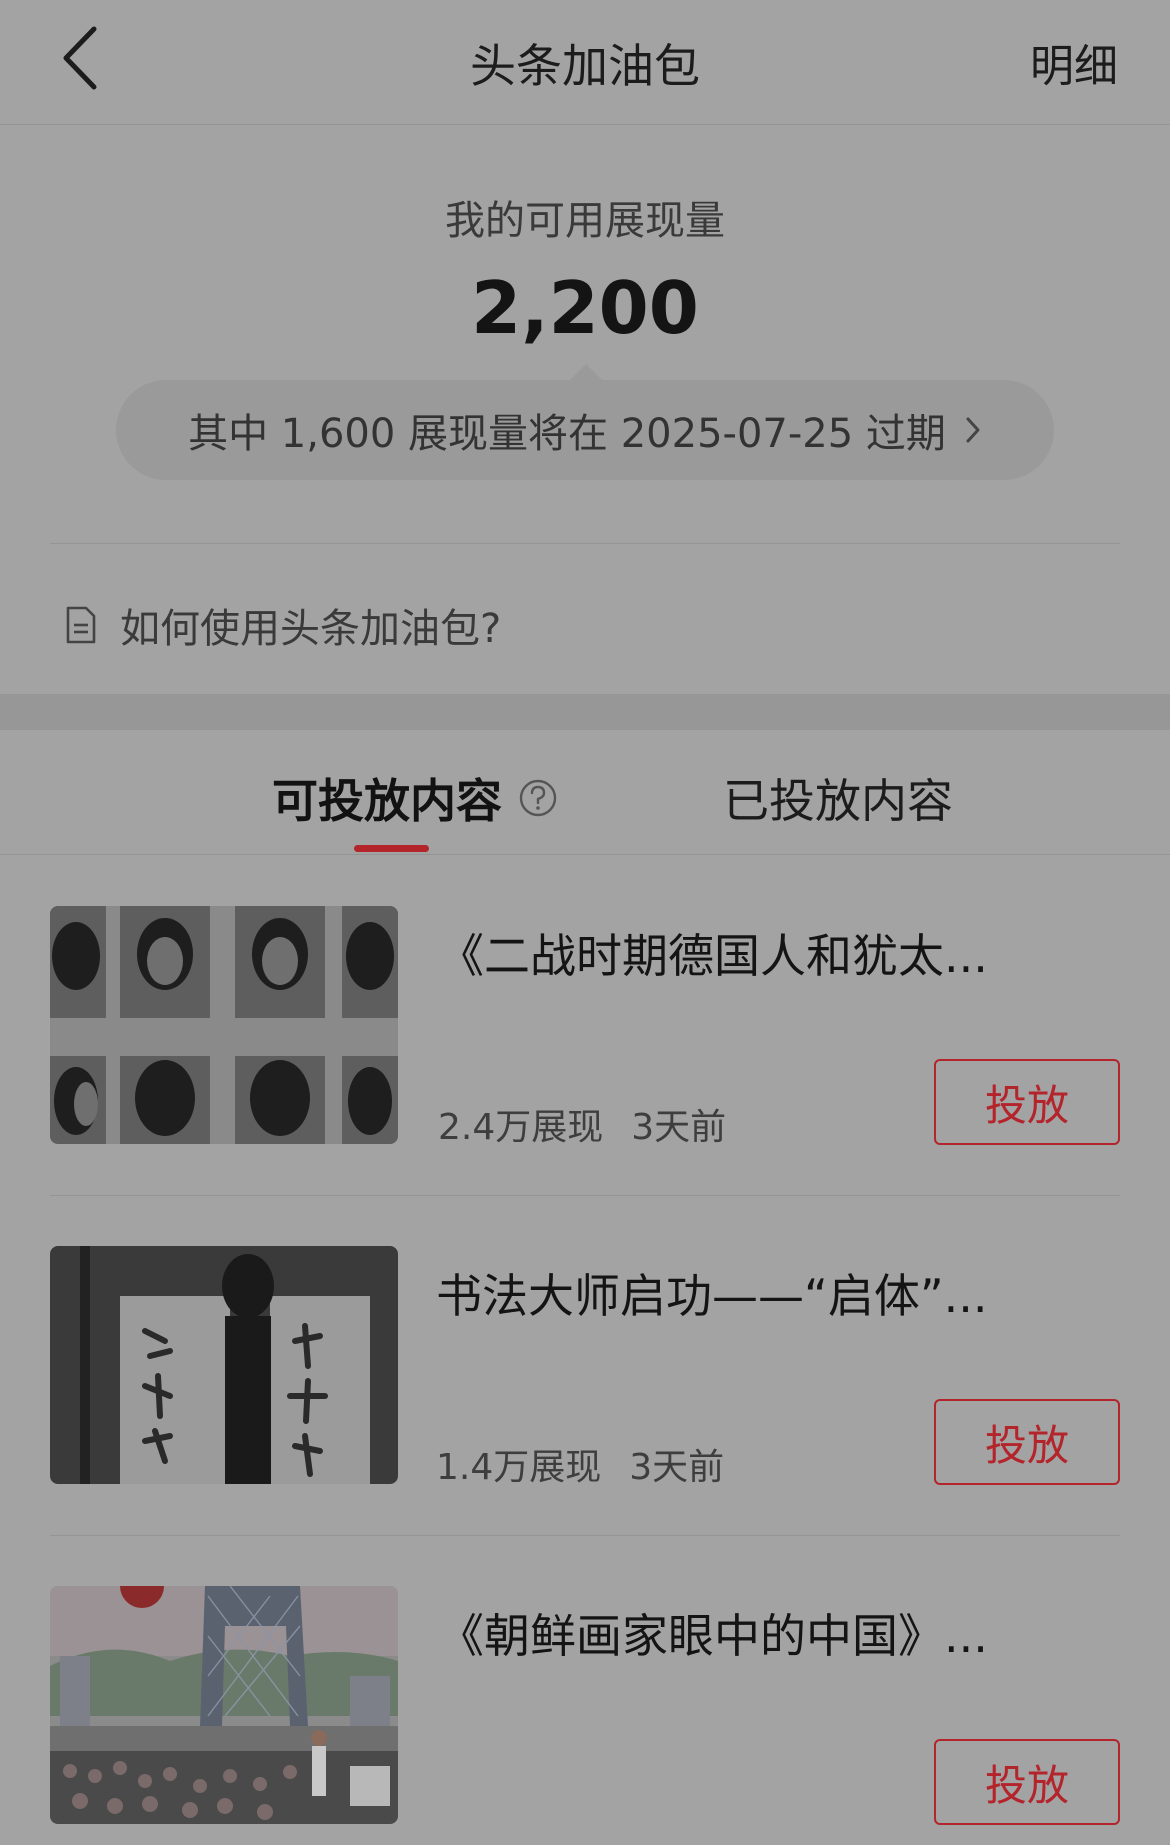  I want to click on tab-available-content: 可投放内容, so click(415, 798).